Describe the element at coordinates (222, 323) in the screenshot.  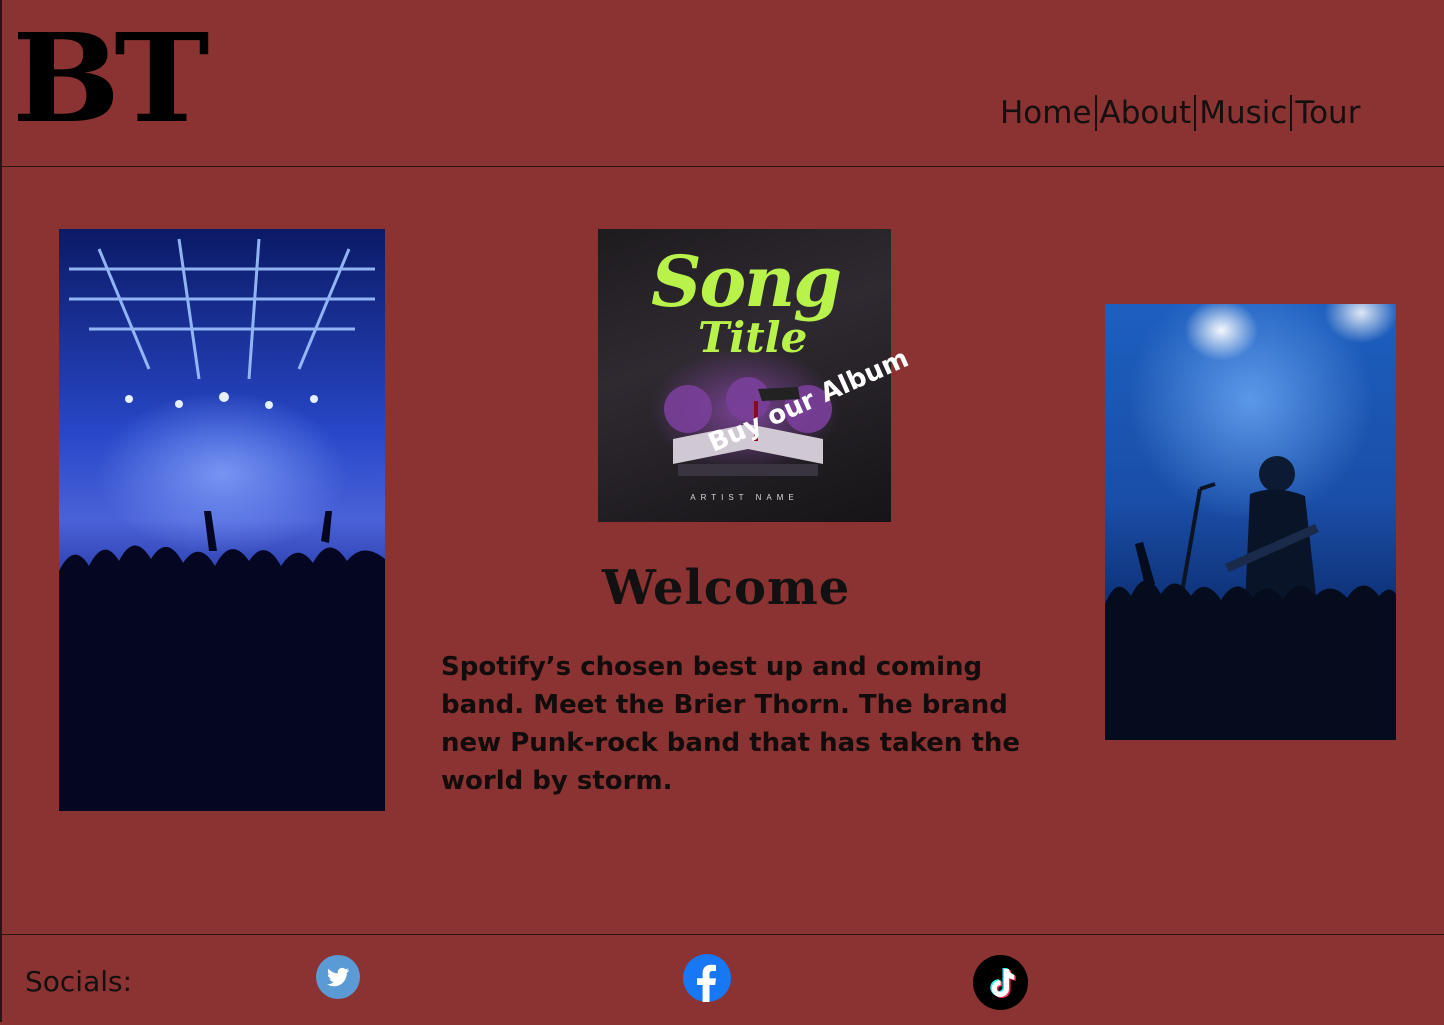
I see `stage-lights-graphic` at that location.